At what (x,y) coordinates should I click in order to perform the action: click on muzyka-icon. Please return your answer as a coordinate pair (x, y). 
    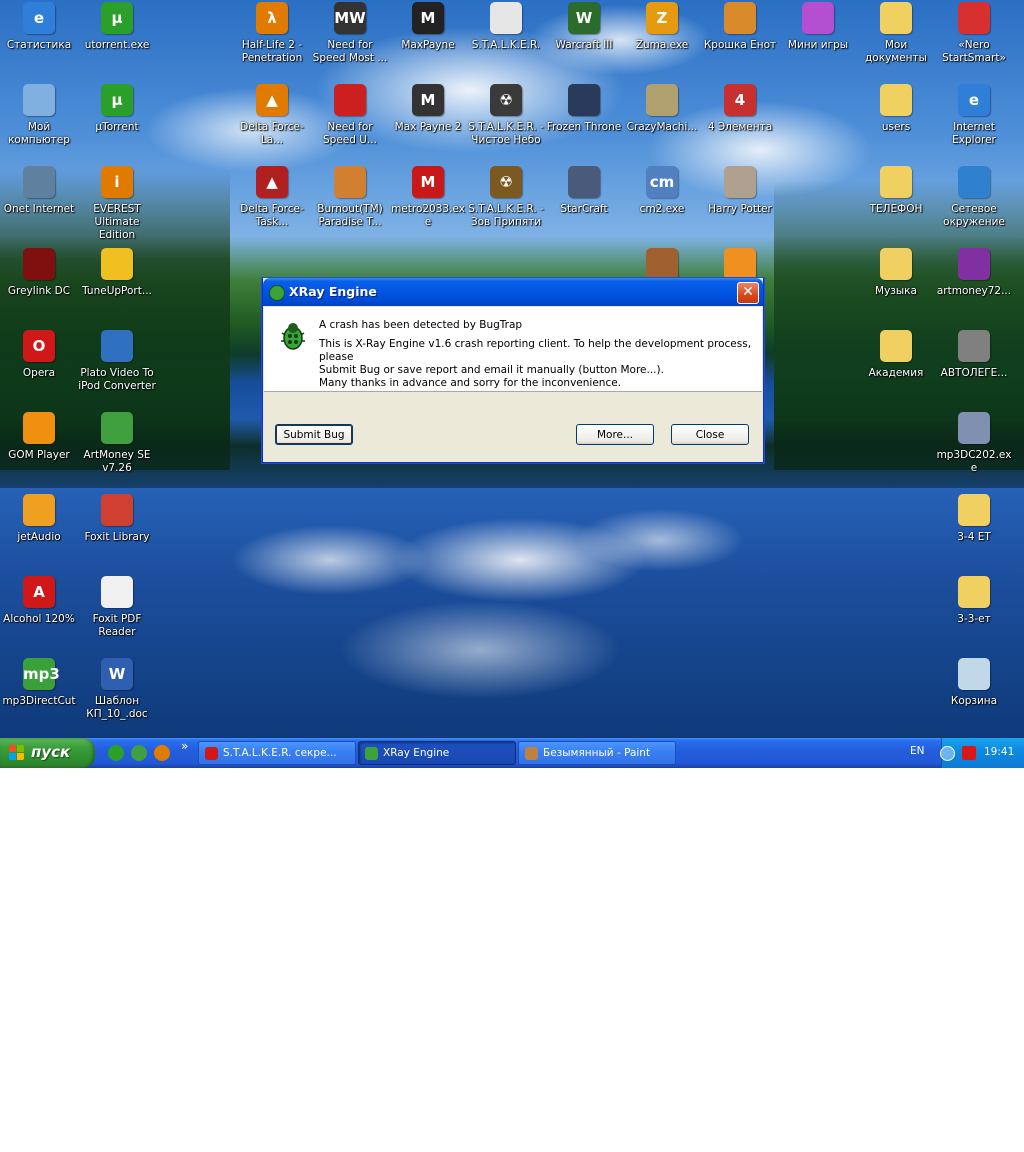
    Looking at the image, I should click on (896, 264).